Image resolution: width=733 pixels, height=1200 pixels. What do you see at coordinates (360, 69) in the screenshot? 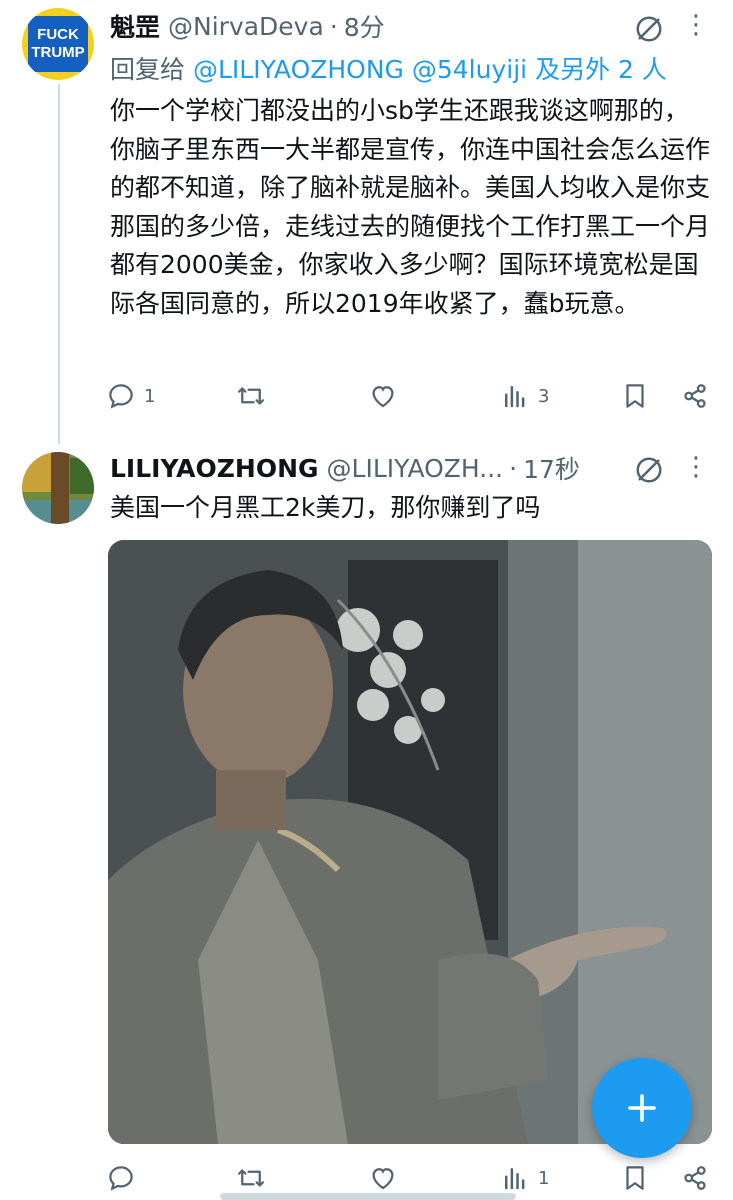
I see `reply-mentions: @LILIYAOZHONG @54luyiji` at bounding box center [360, 69].